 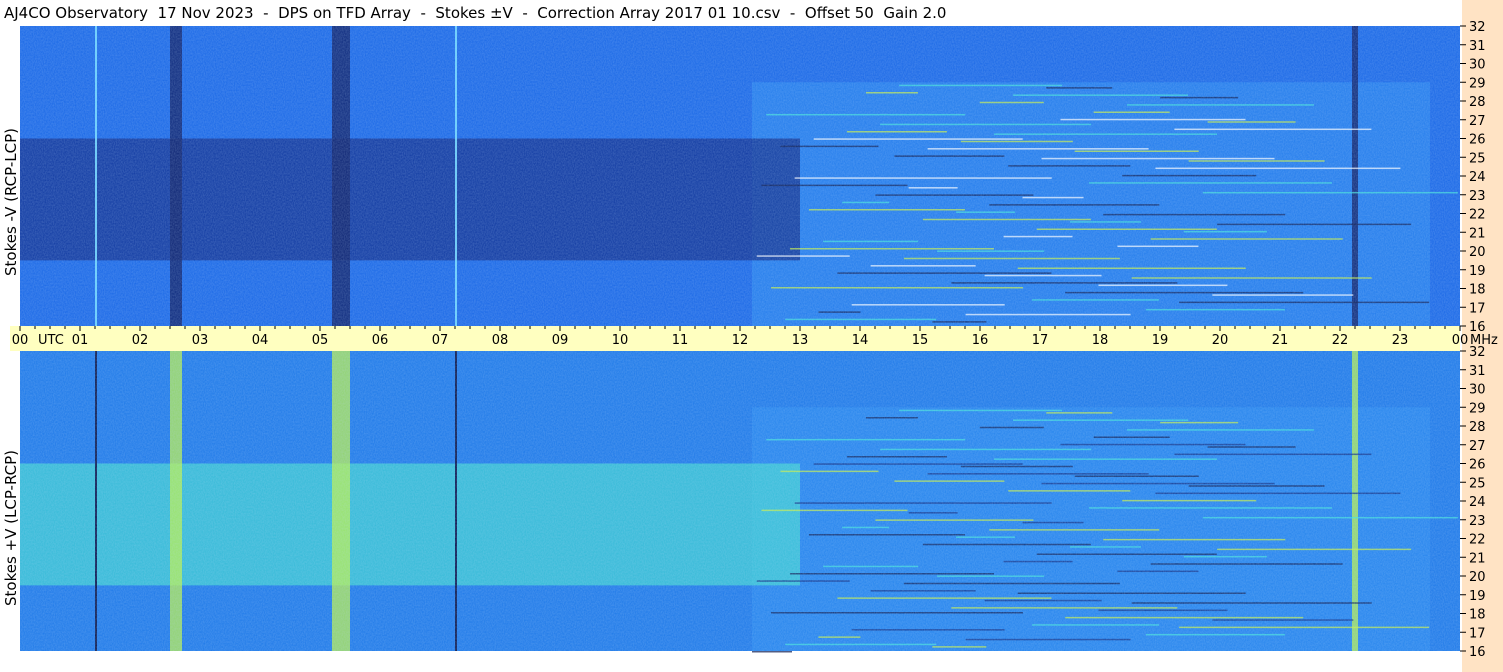 What do you see at coordinates (800, 340) in the screenshot?
I see `x-tick-label: 13` at bounding box center [800, 340].